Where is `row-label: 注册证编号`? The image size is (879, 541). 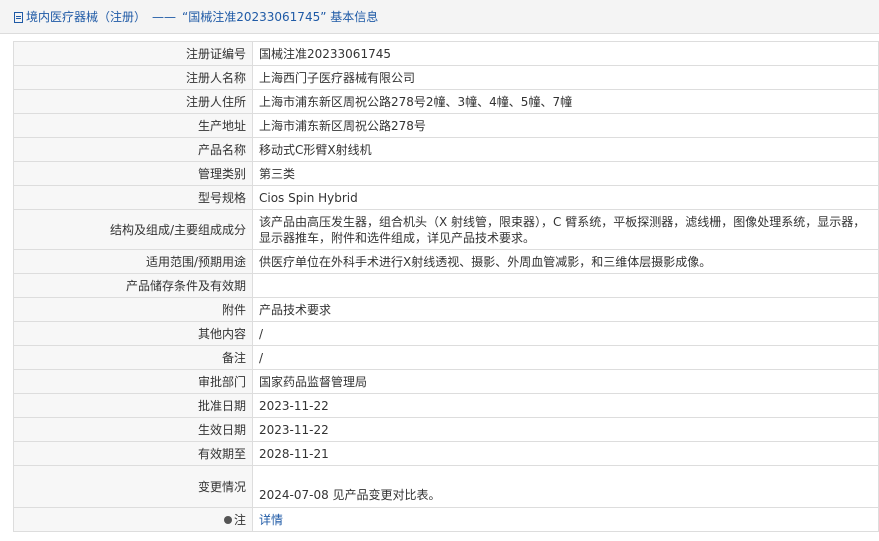
row-label: 注册证编号 is located at coordinates (133, 53).